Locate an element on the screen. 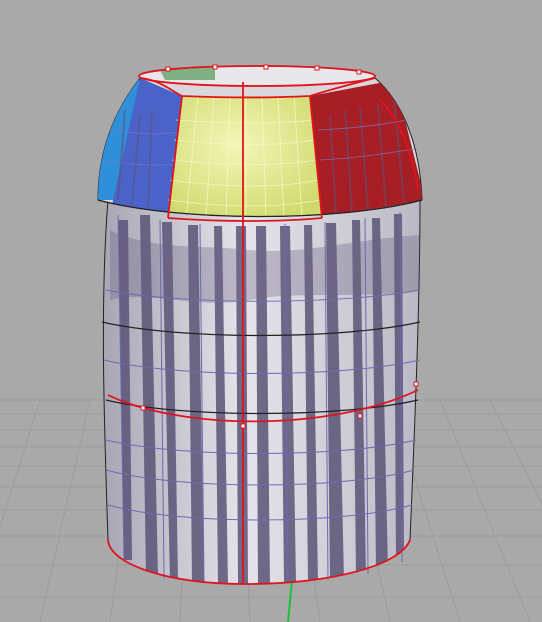 This screenshot has width=542, height=622. dome-top is located at coordinates (260, 141).